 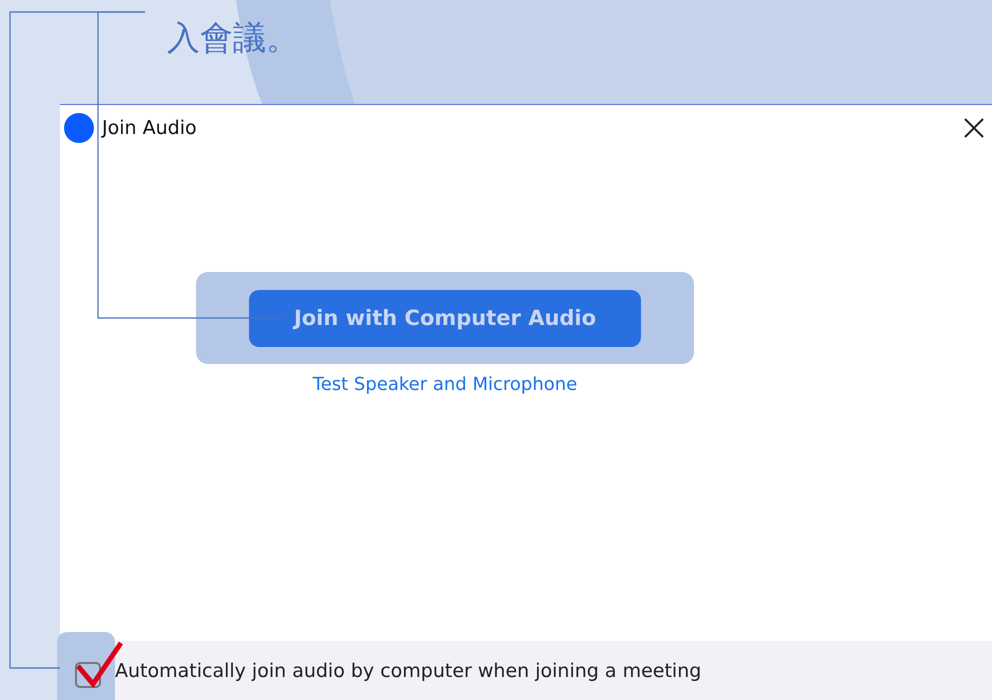 What do you see at coordinates (408, 671) in the screenshot?
I see `checkbox-label: Automatically join audio by computer when joining a meeting` at bounding box center [408, 671].